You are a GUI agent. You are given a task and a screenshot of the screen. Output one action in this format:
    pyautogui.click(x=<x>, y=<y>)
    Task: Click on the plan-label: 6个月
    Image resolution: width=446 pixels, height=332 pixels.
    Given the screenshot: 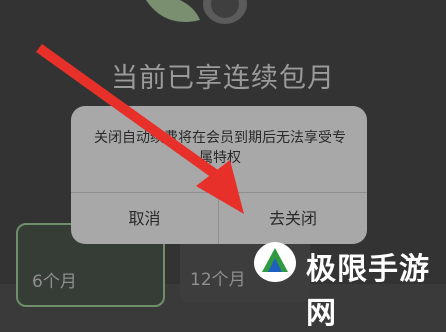 What is the action you would take?
    pyautogui.click(x=54, y=282)
    